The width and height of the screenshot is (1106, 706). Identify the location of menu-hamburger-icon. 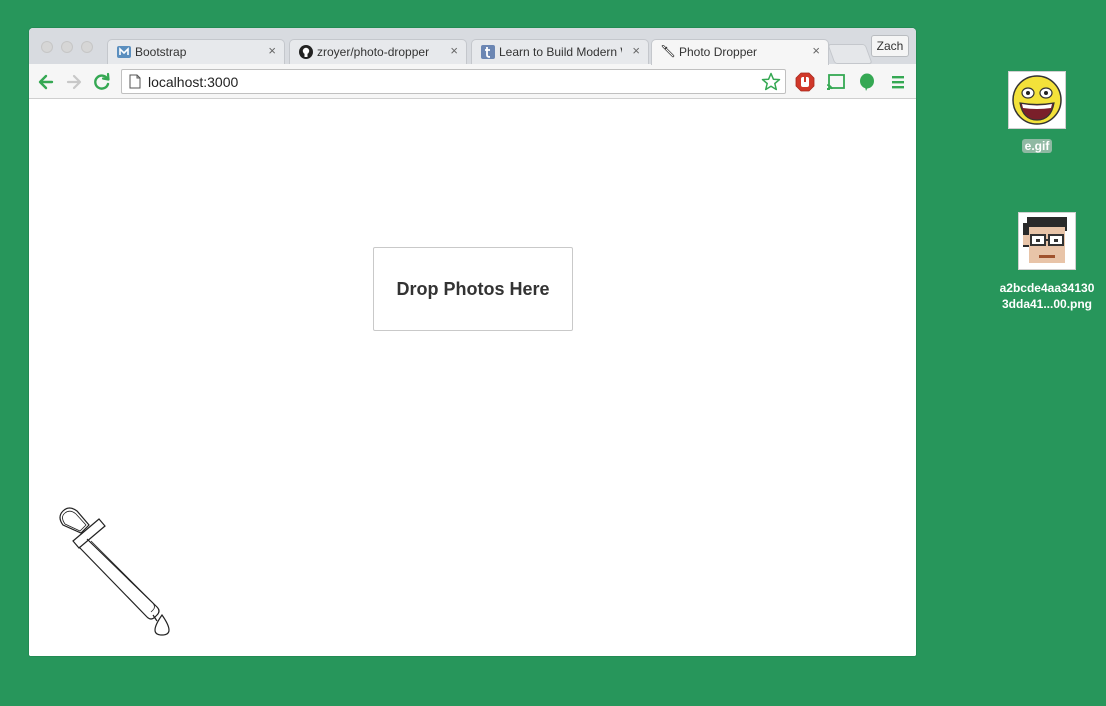
(898, 82).